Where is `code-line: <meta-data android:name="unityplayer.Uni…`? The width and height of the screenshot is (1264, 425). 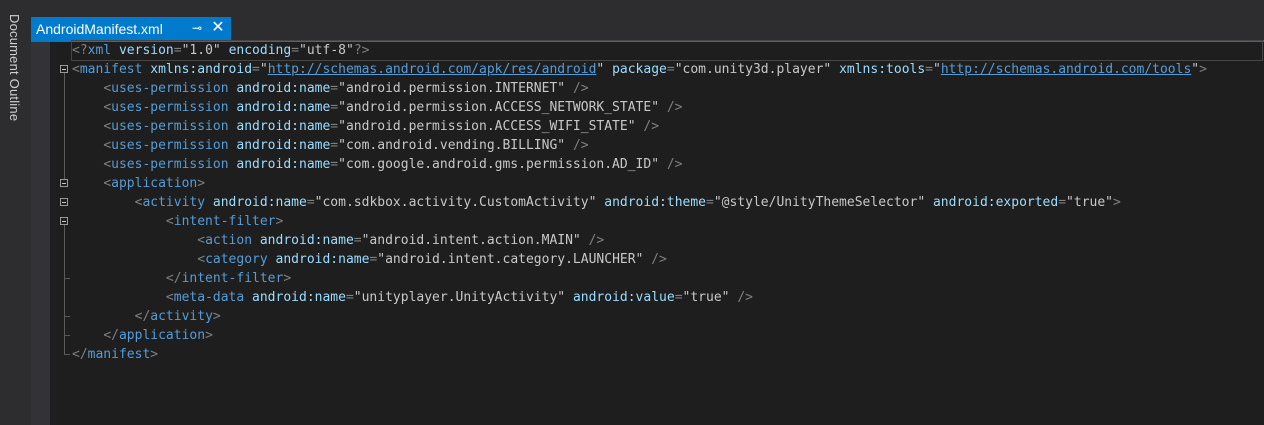 code-line: <meta-data android:name="unityplayer.Uni… is located at coordinates (412, 297).